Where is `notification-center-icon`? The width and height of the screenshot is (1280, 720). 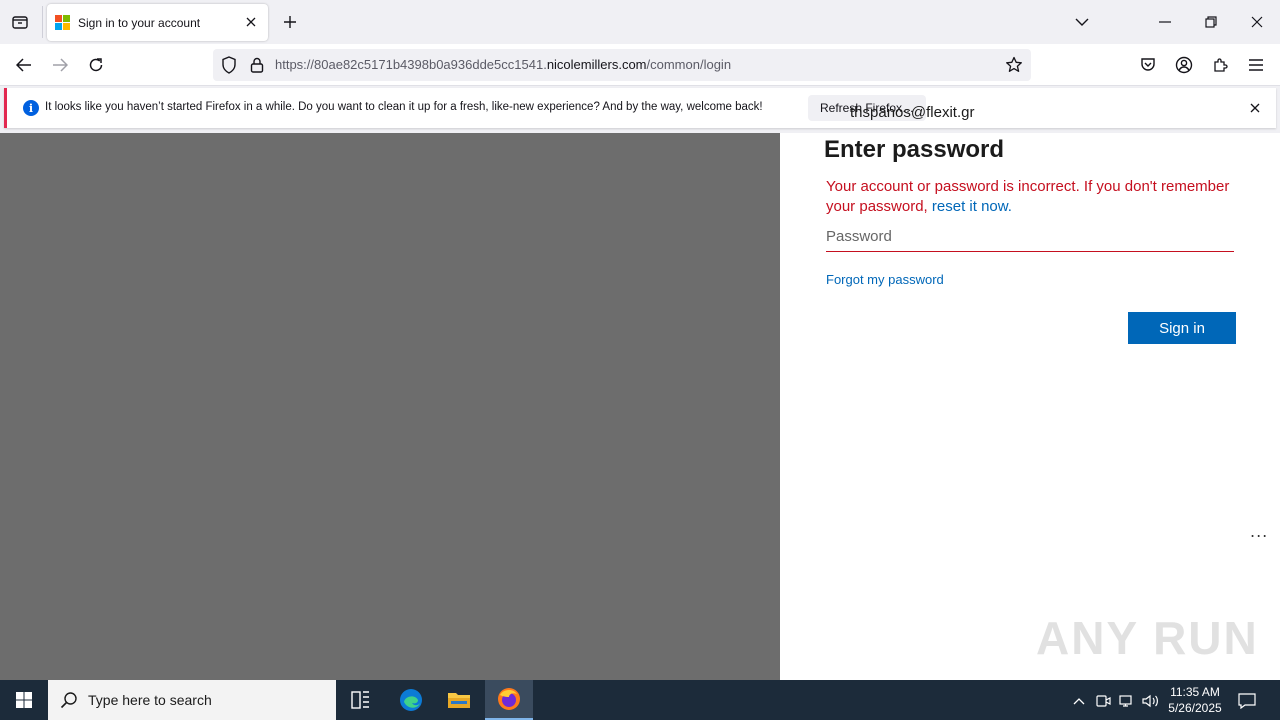
notification-center-icon is located at coordinates (1247, 701).